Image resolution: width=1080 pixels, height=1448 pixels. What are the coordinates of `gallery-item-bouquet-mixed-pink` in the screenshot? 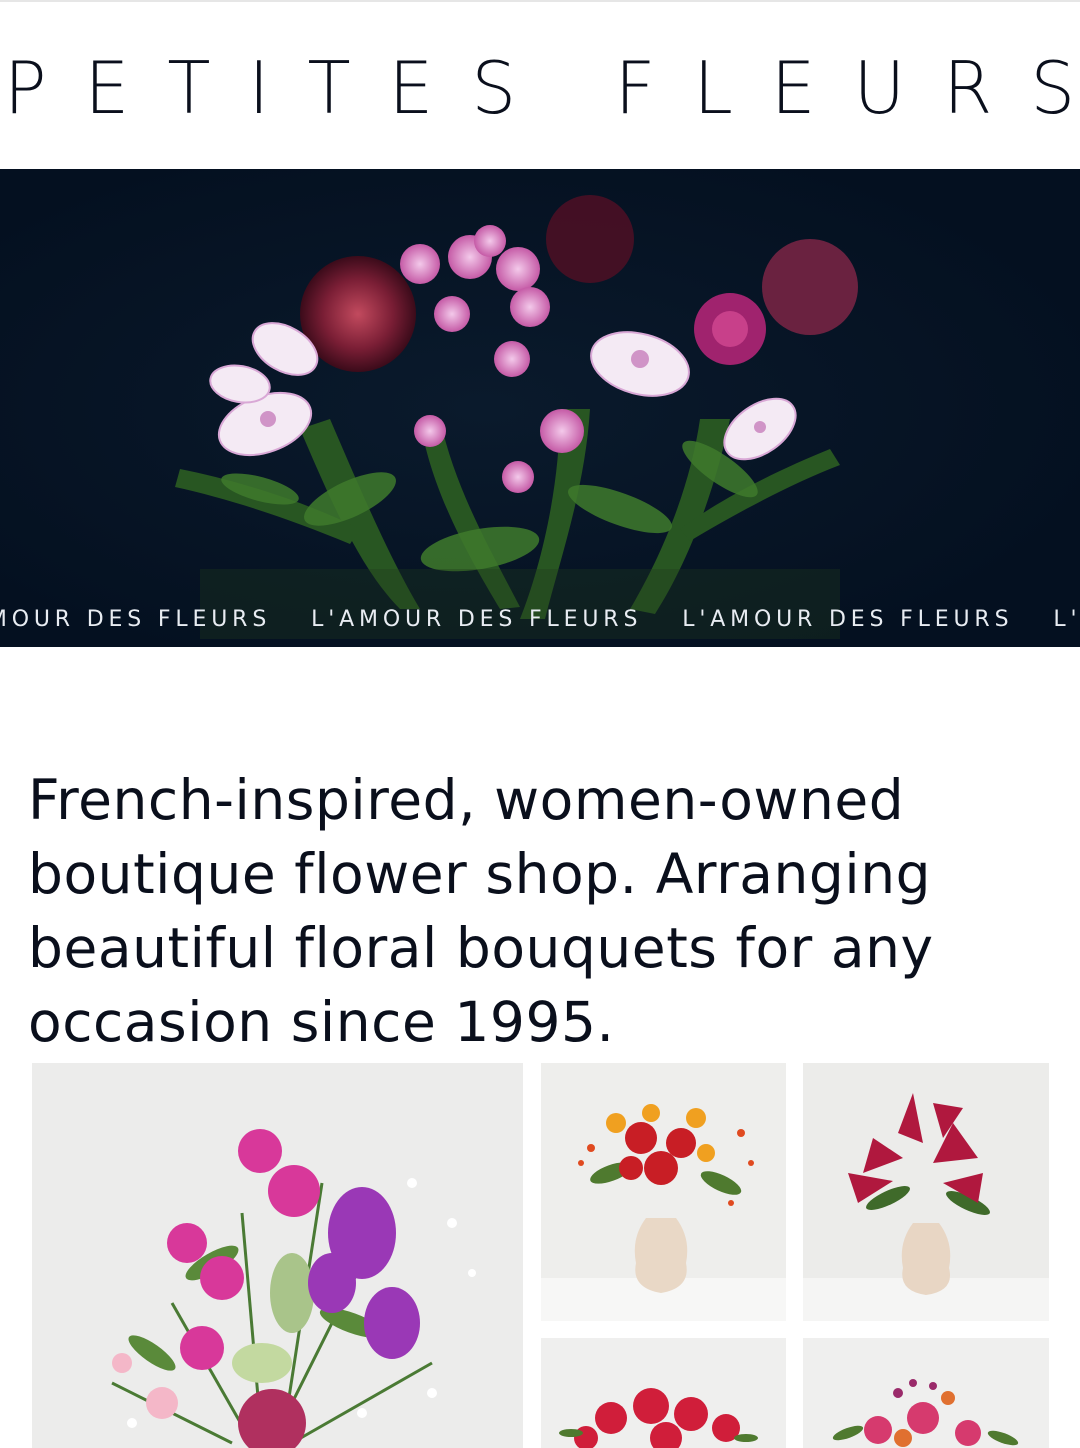 It's located at (926, 1393).